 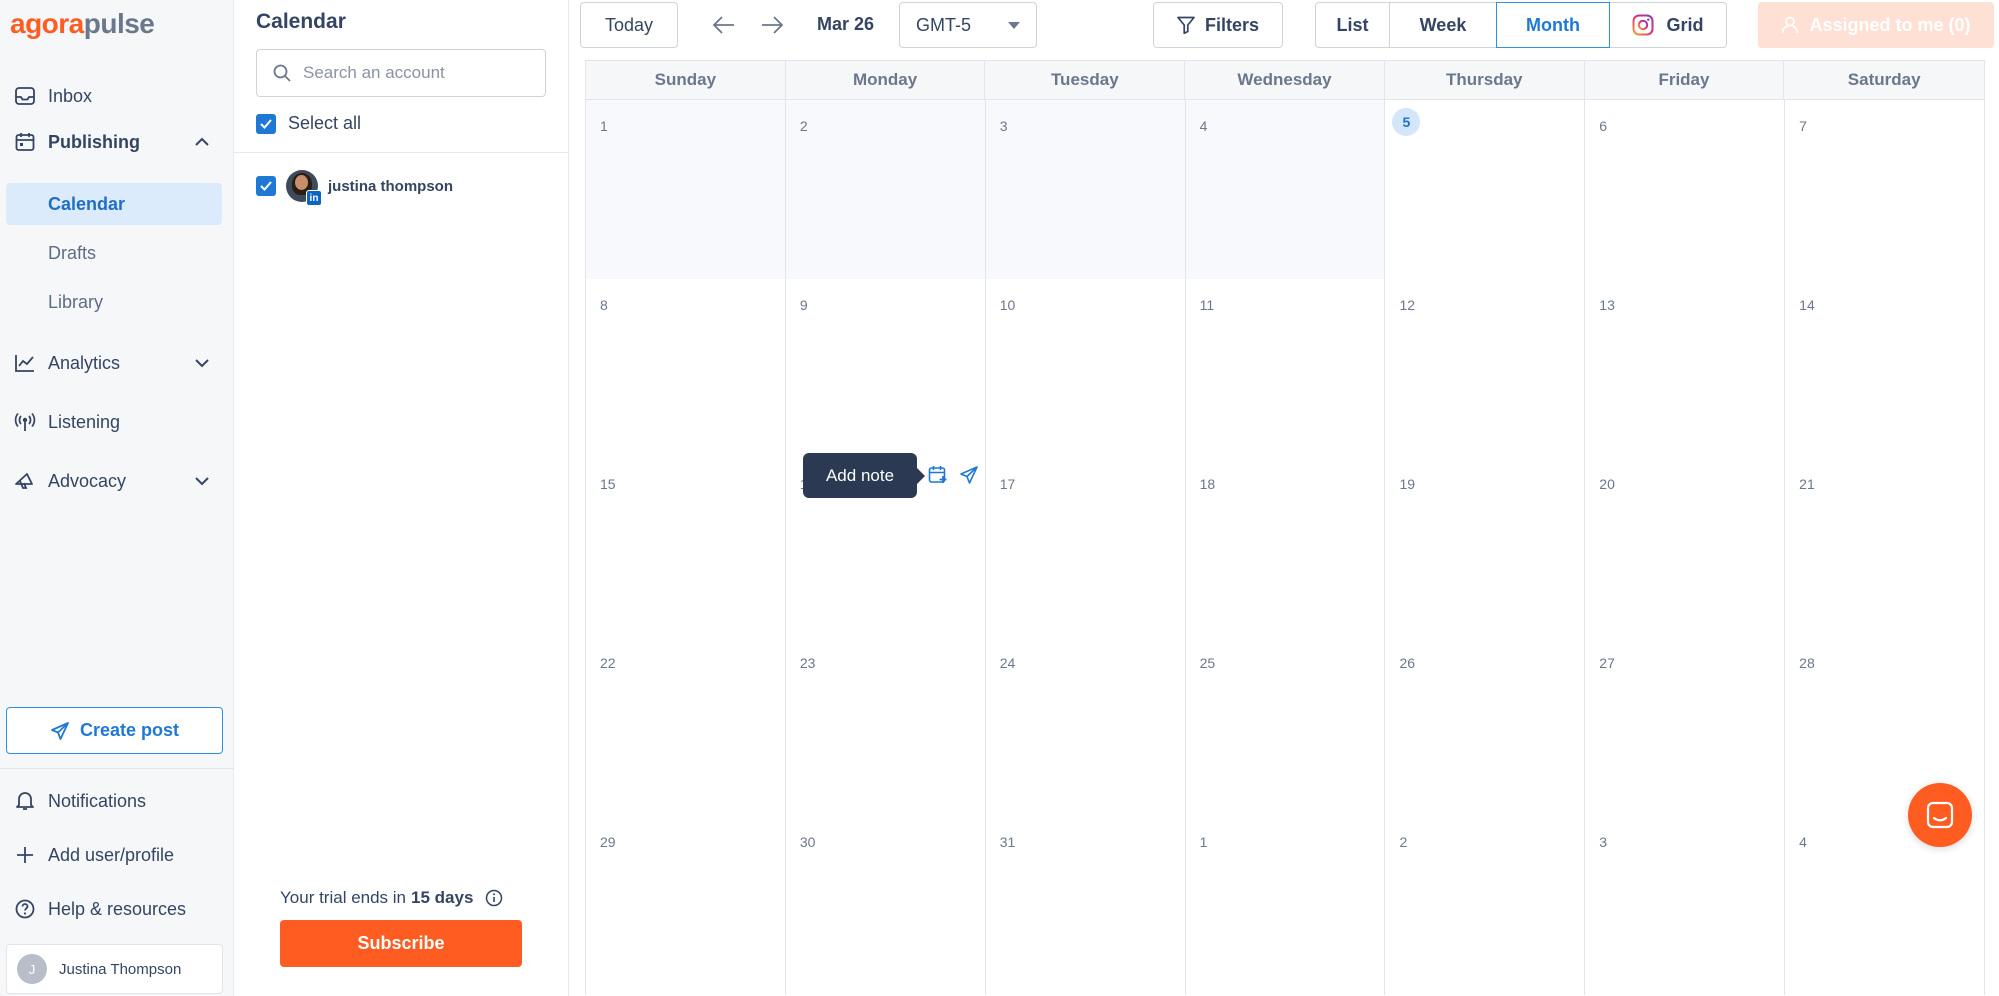 What do you see at coordinates (84, 362) in the screenshot?
I see `nav-analytics-label: Analytics` at bounding box center [84, 362].